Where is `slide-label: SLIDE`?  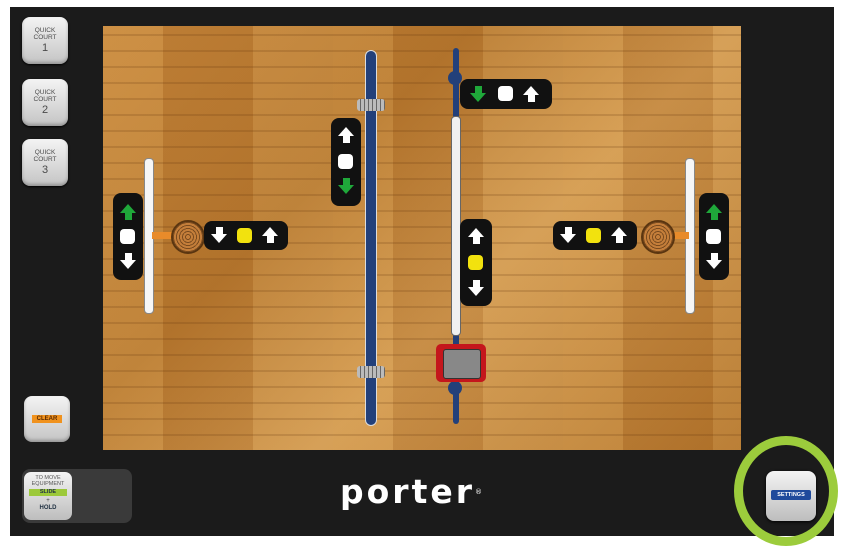 slide-label: SLIDE is located at coordinates (48, 492).